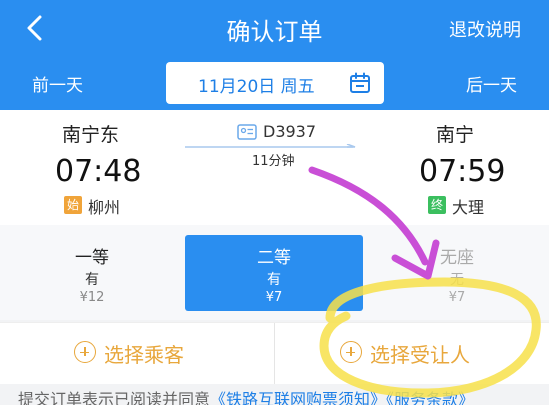  Describe the element at coordinates (98, 171) in the screenshot. I see `departure-time: 07:48` at that location.